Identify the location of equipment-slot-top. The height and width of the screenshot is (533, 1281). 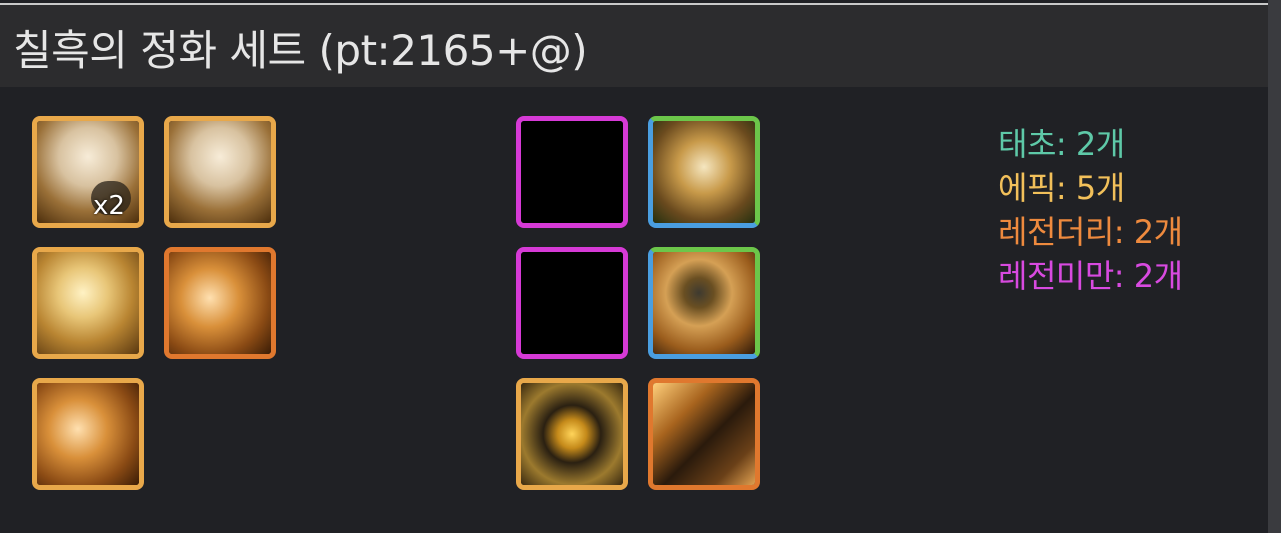
(220, 172).